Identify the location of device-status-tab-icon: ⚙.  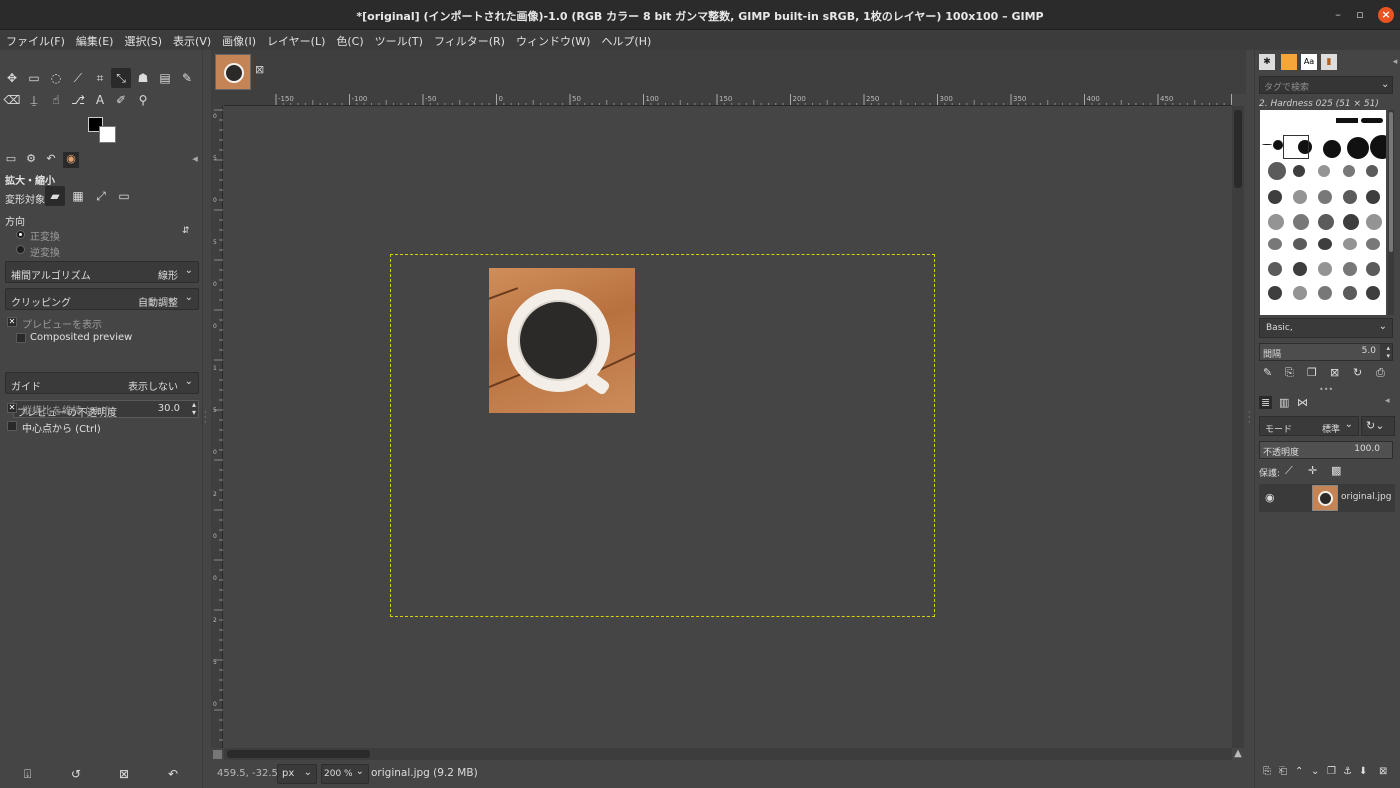
(31, 160).